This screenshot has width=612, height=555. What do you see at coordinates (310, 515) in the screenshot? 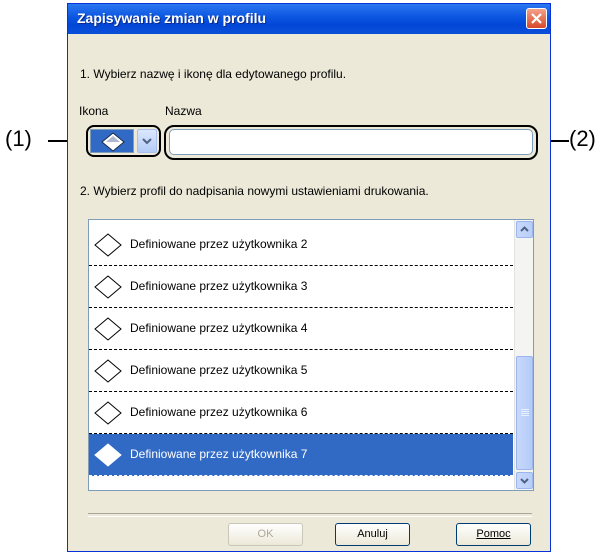
I see `separator` at bounding box center [310, 515].